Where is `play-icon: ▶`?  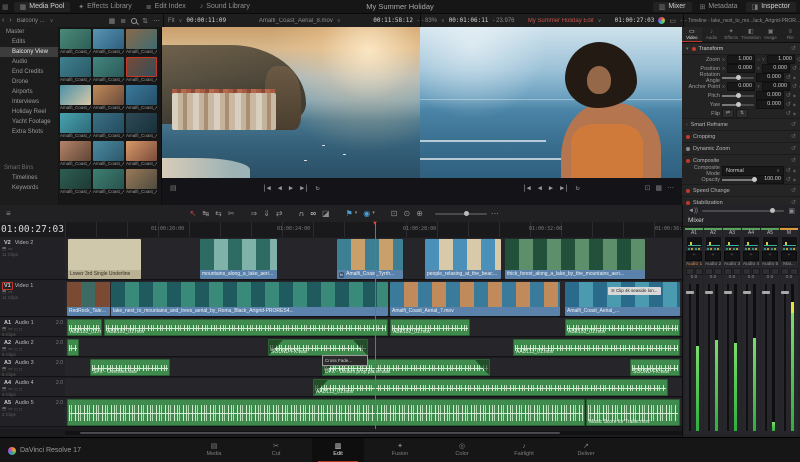
play-icon: ▶ is located at coordinates (291, 188).